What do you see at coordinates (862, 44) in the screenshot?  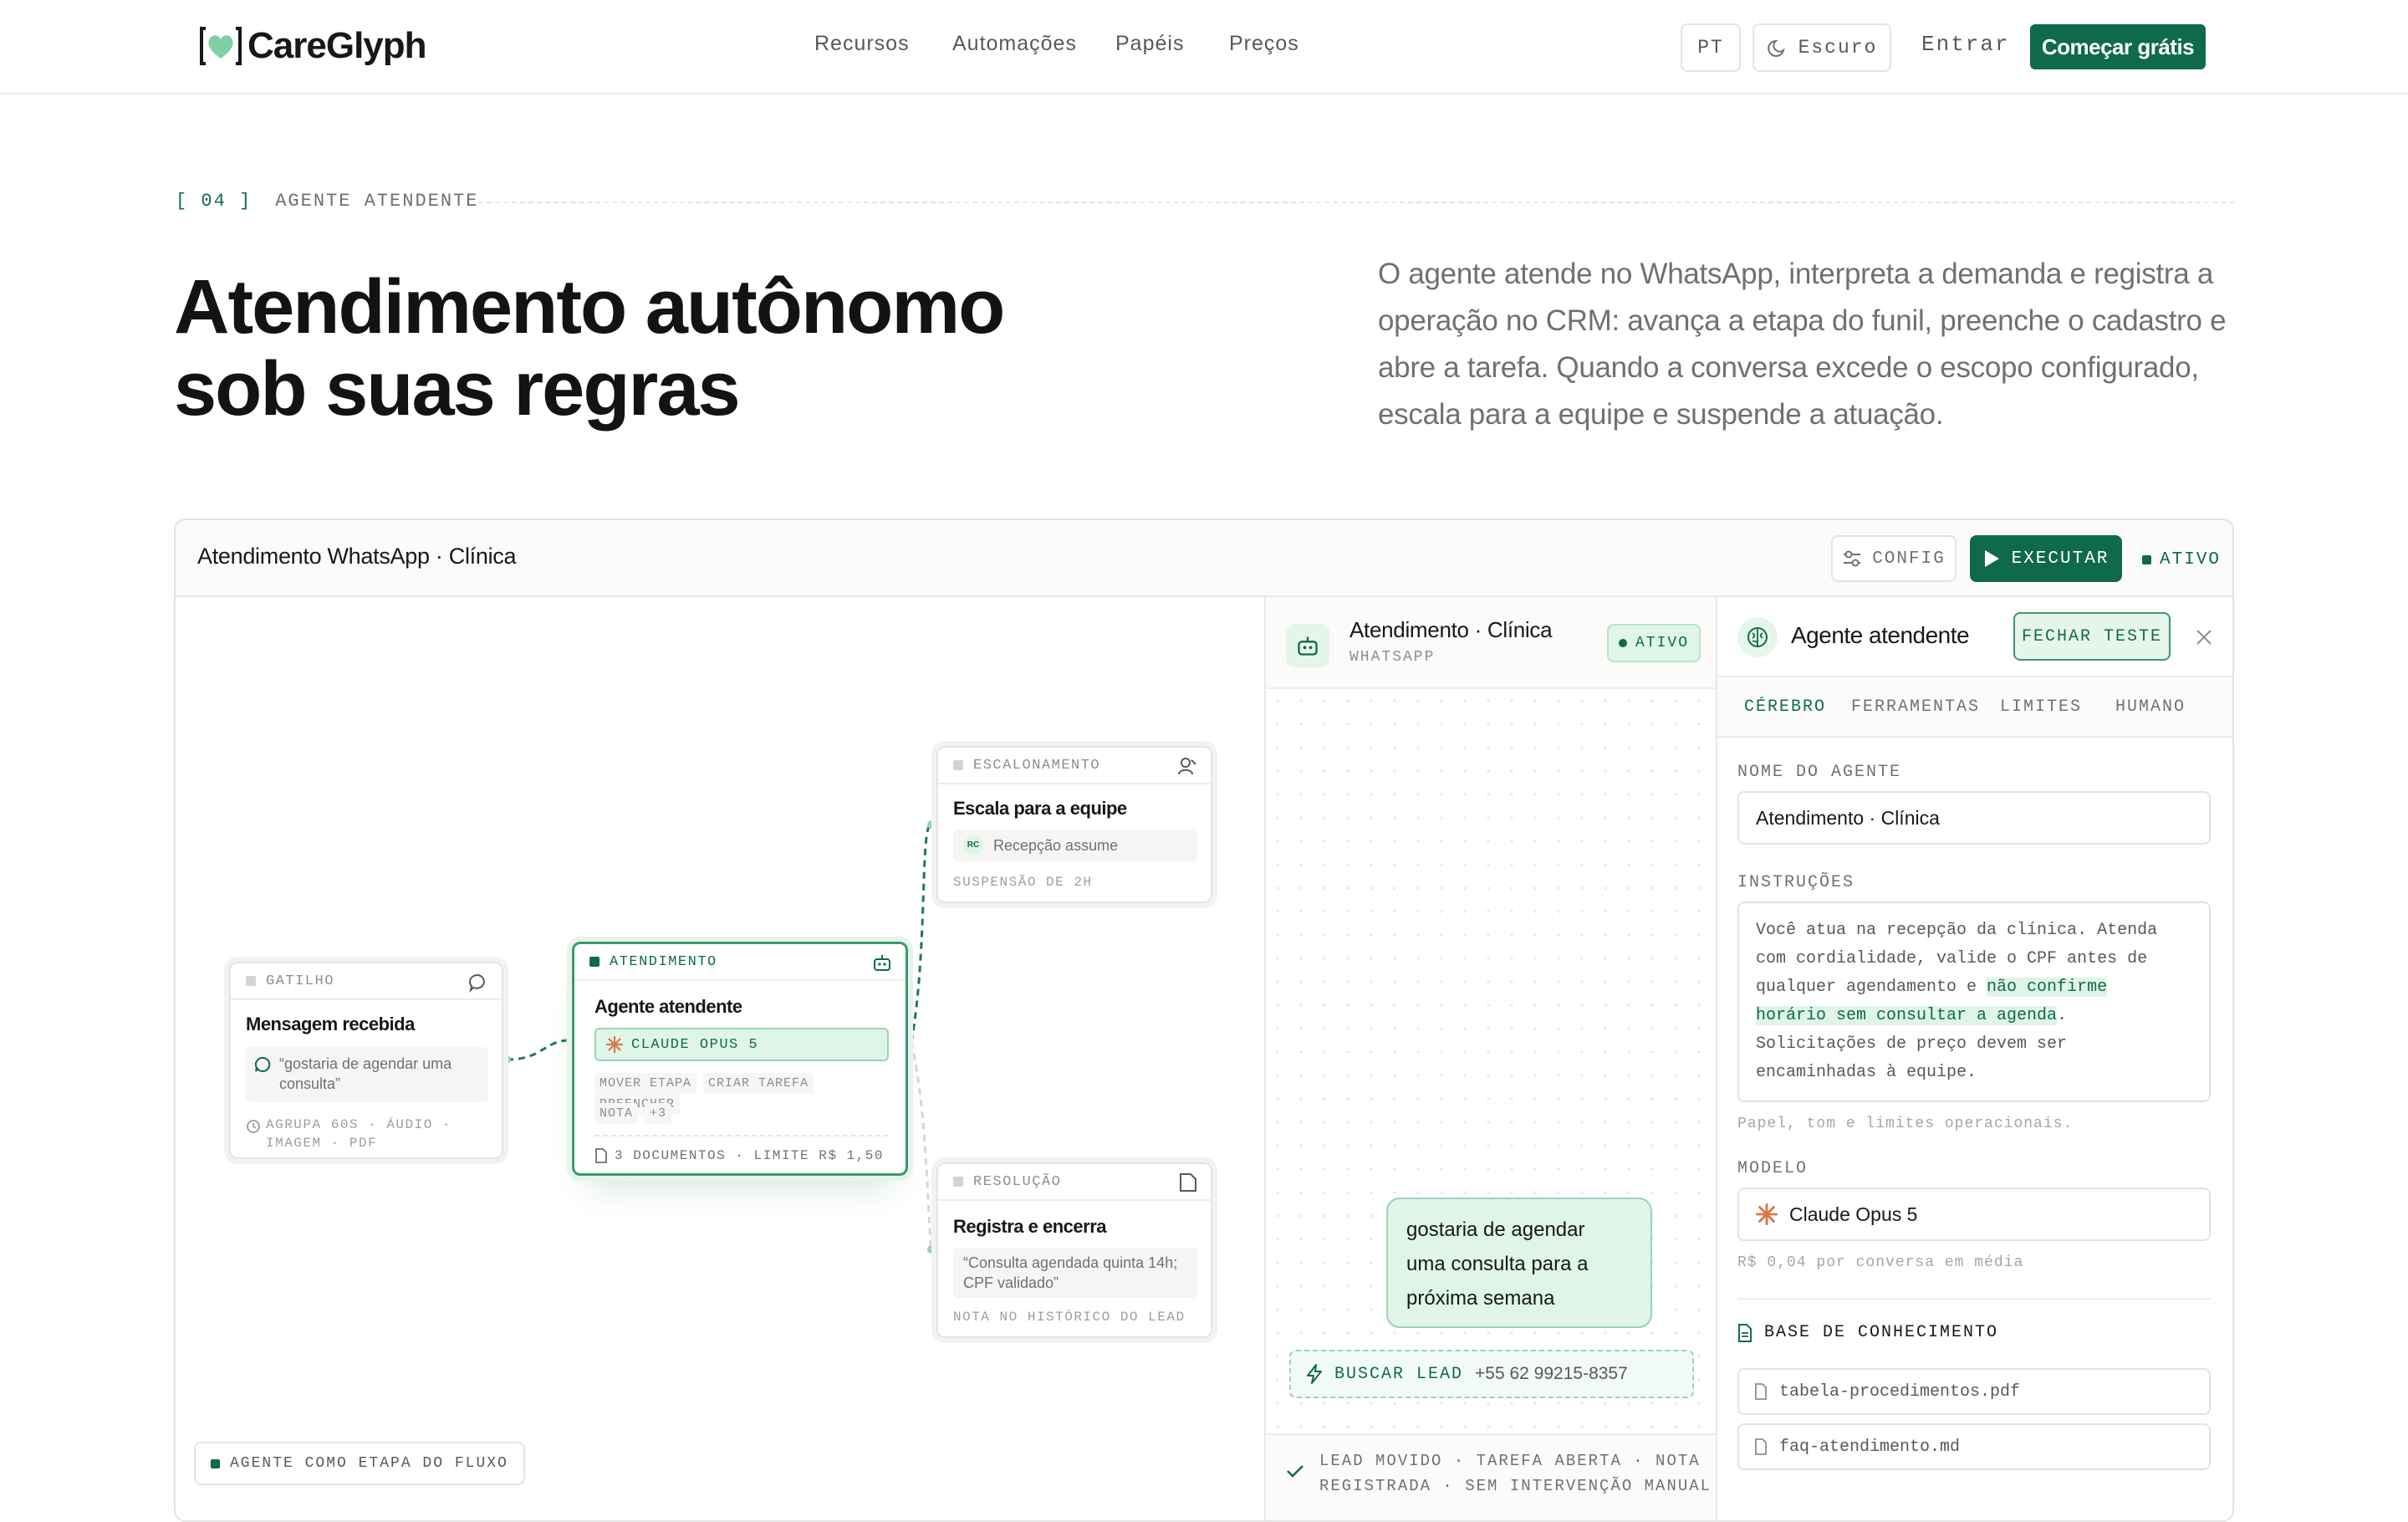 I see `nav-link-recursos: Recursos` at bounding box center [862, 44].